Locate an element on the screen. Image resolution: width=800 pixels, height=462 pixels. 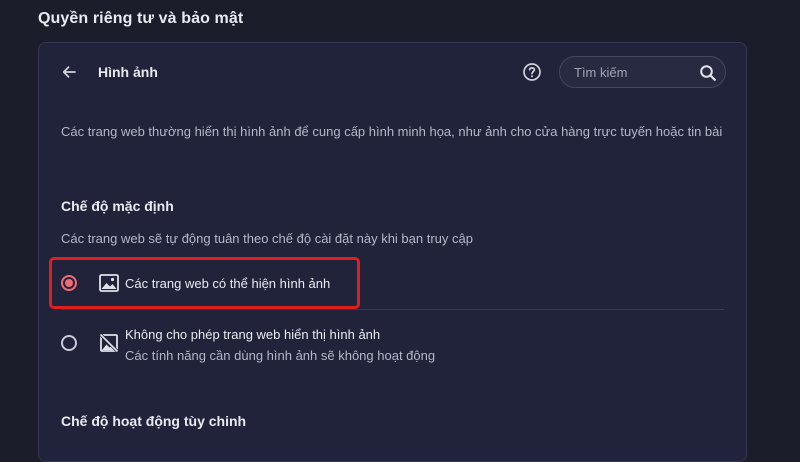
image-off-icon is located at coordinates (109, 343).